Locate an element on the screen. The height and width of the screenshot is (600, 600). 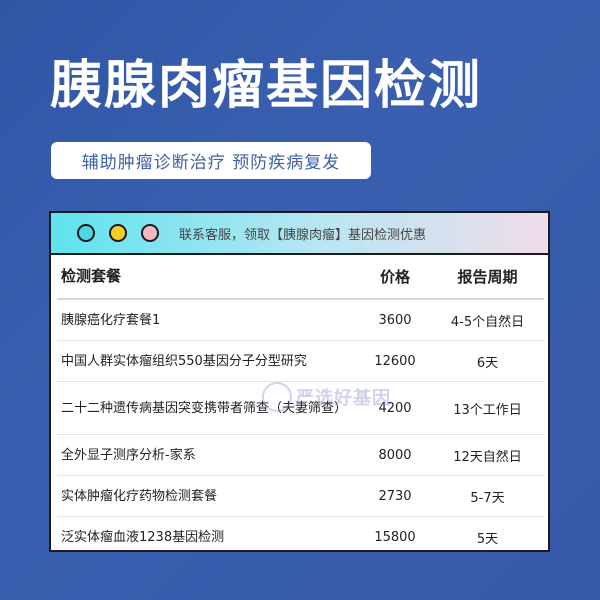
table-row: 全外显子测序分析-家系 8000 12天自然日 is located at coordinates (300, 455).